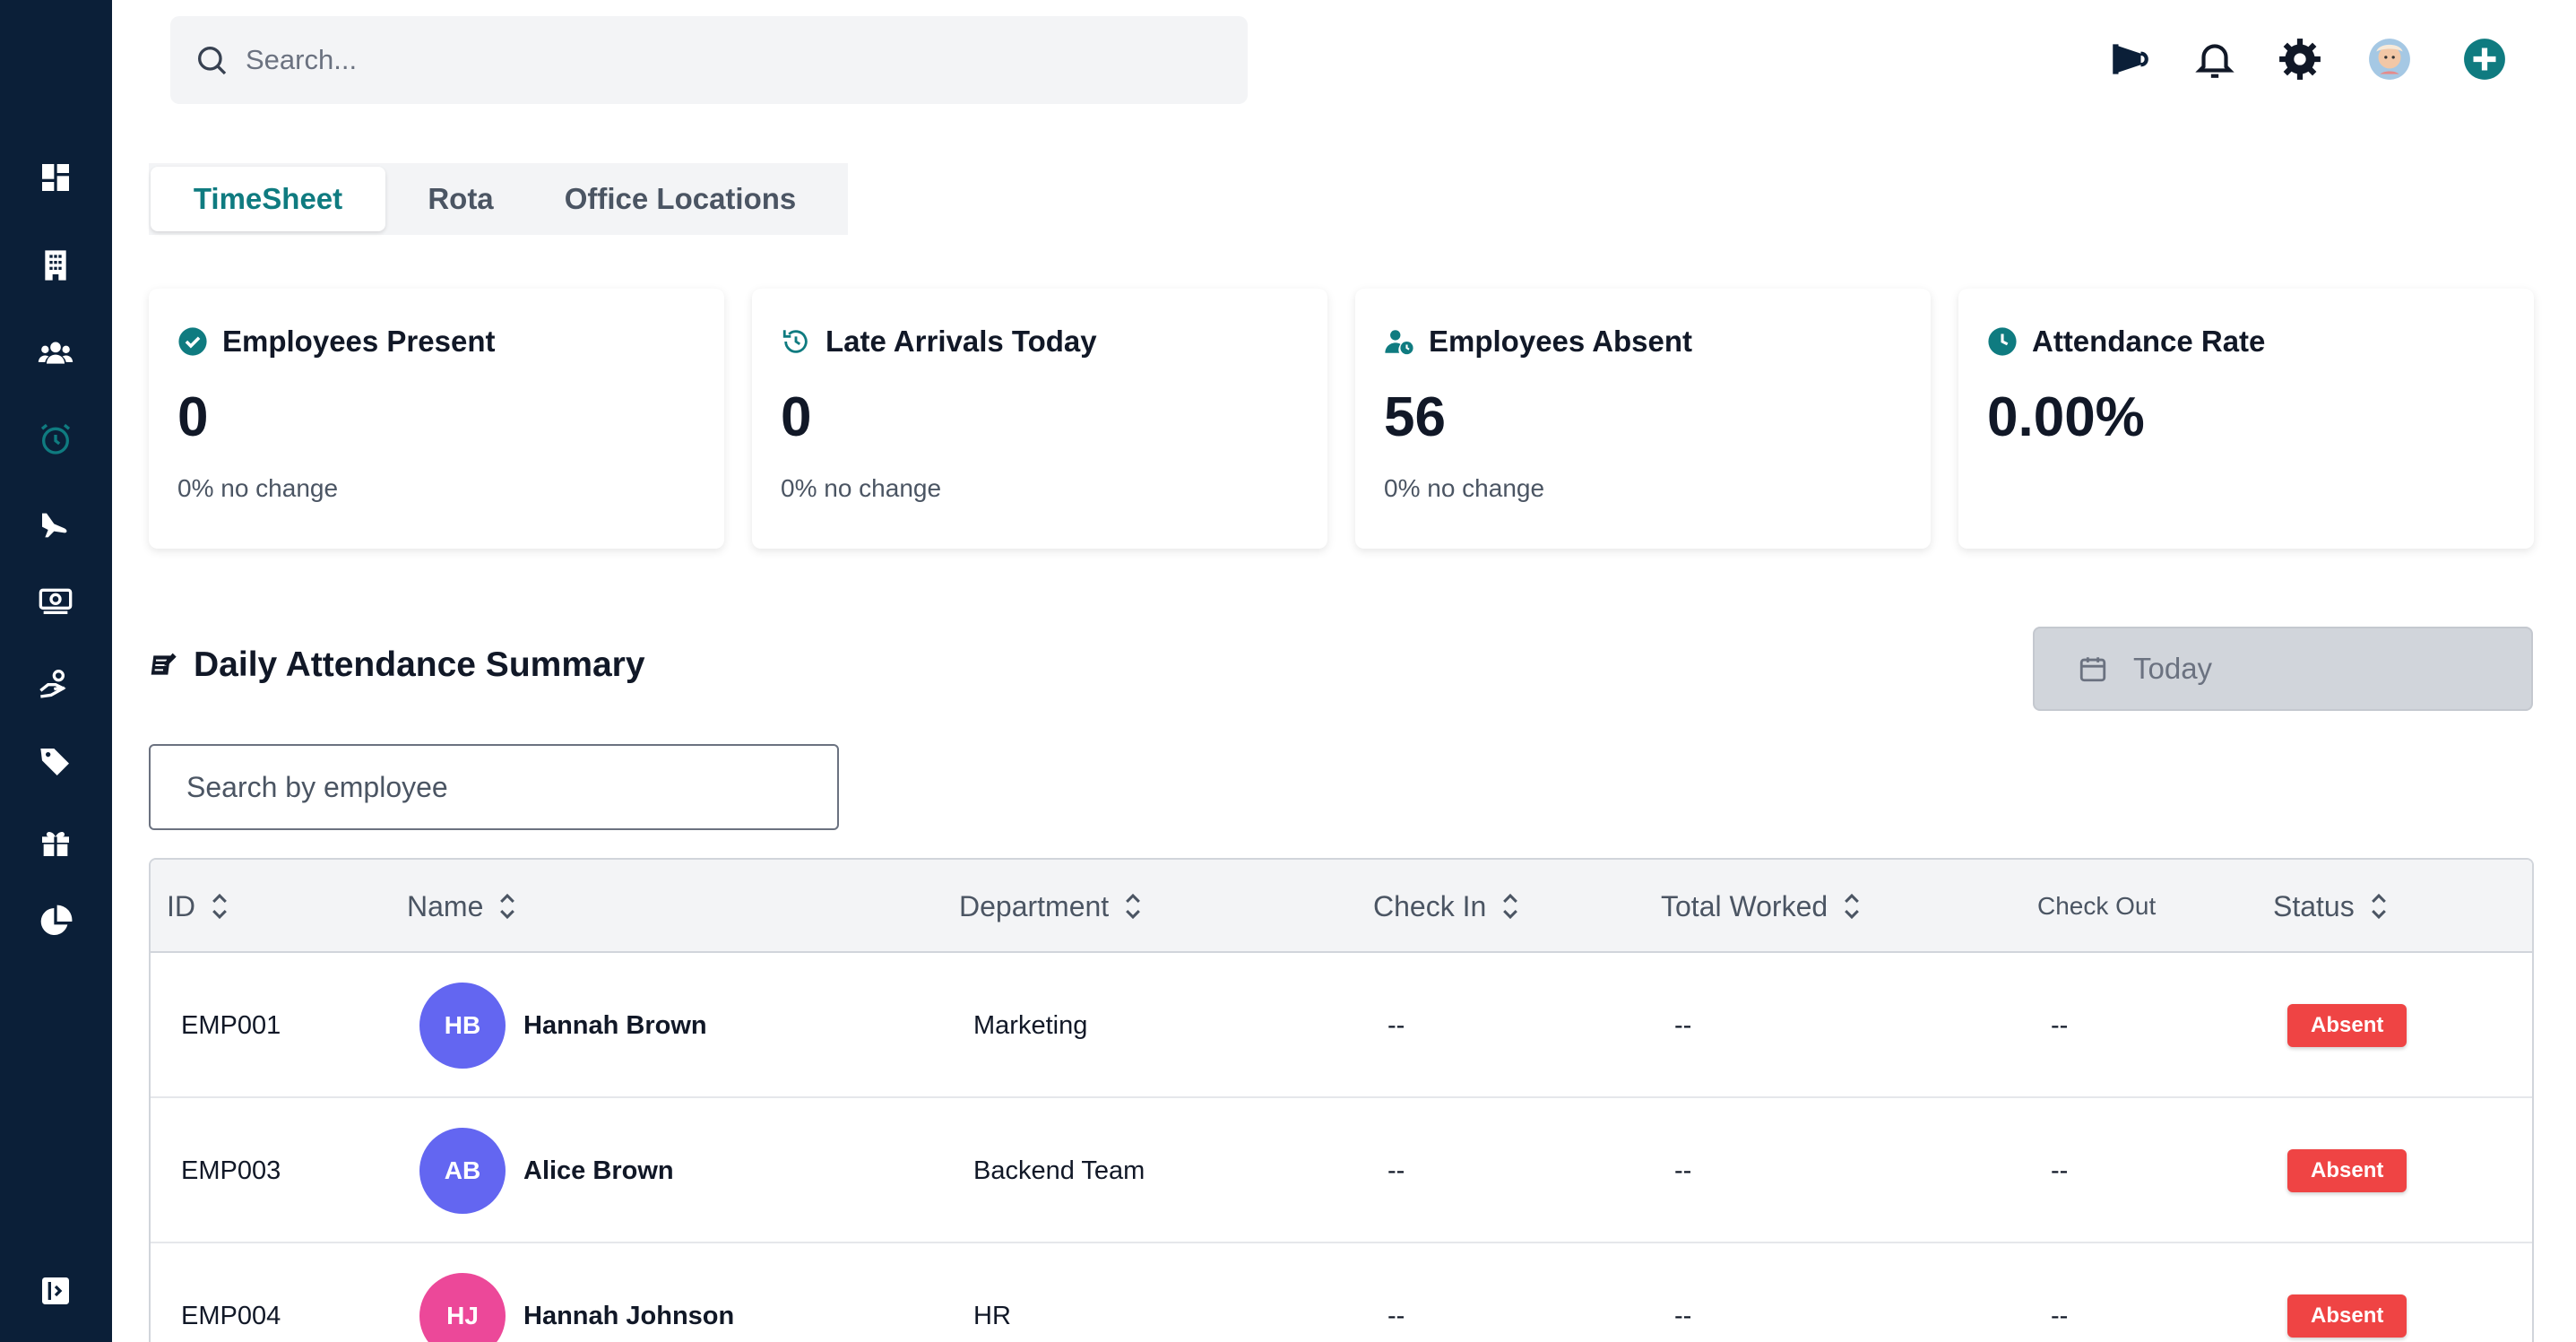 The height and width of the screenshot is (1342, 2576). Describe the element at coordinates (628, 1316) in the screenshot. I see `employee-name: Hannah Johnson` at that location.